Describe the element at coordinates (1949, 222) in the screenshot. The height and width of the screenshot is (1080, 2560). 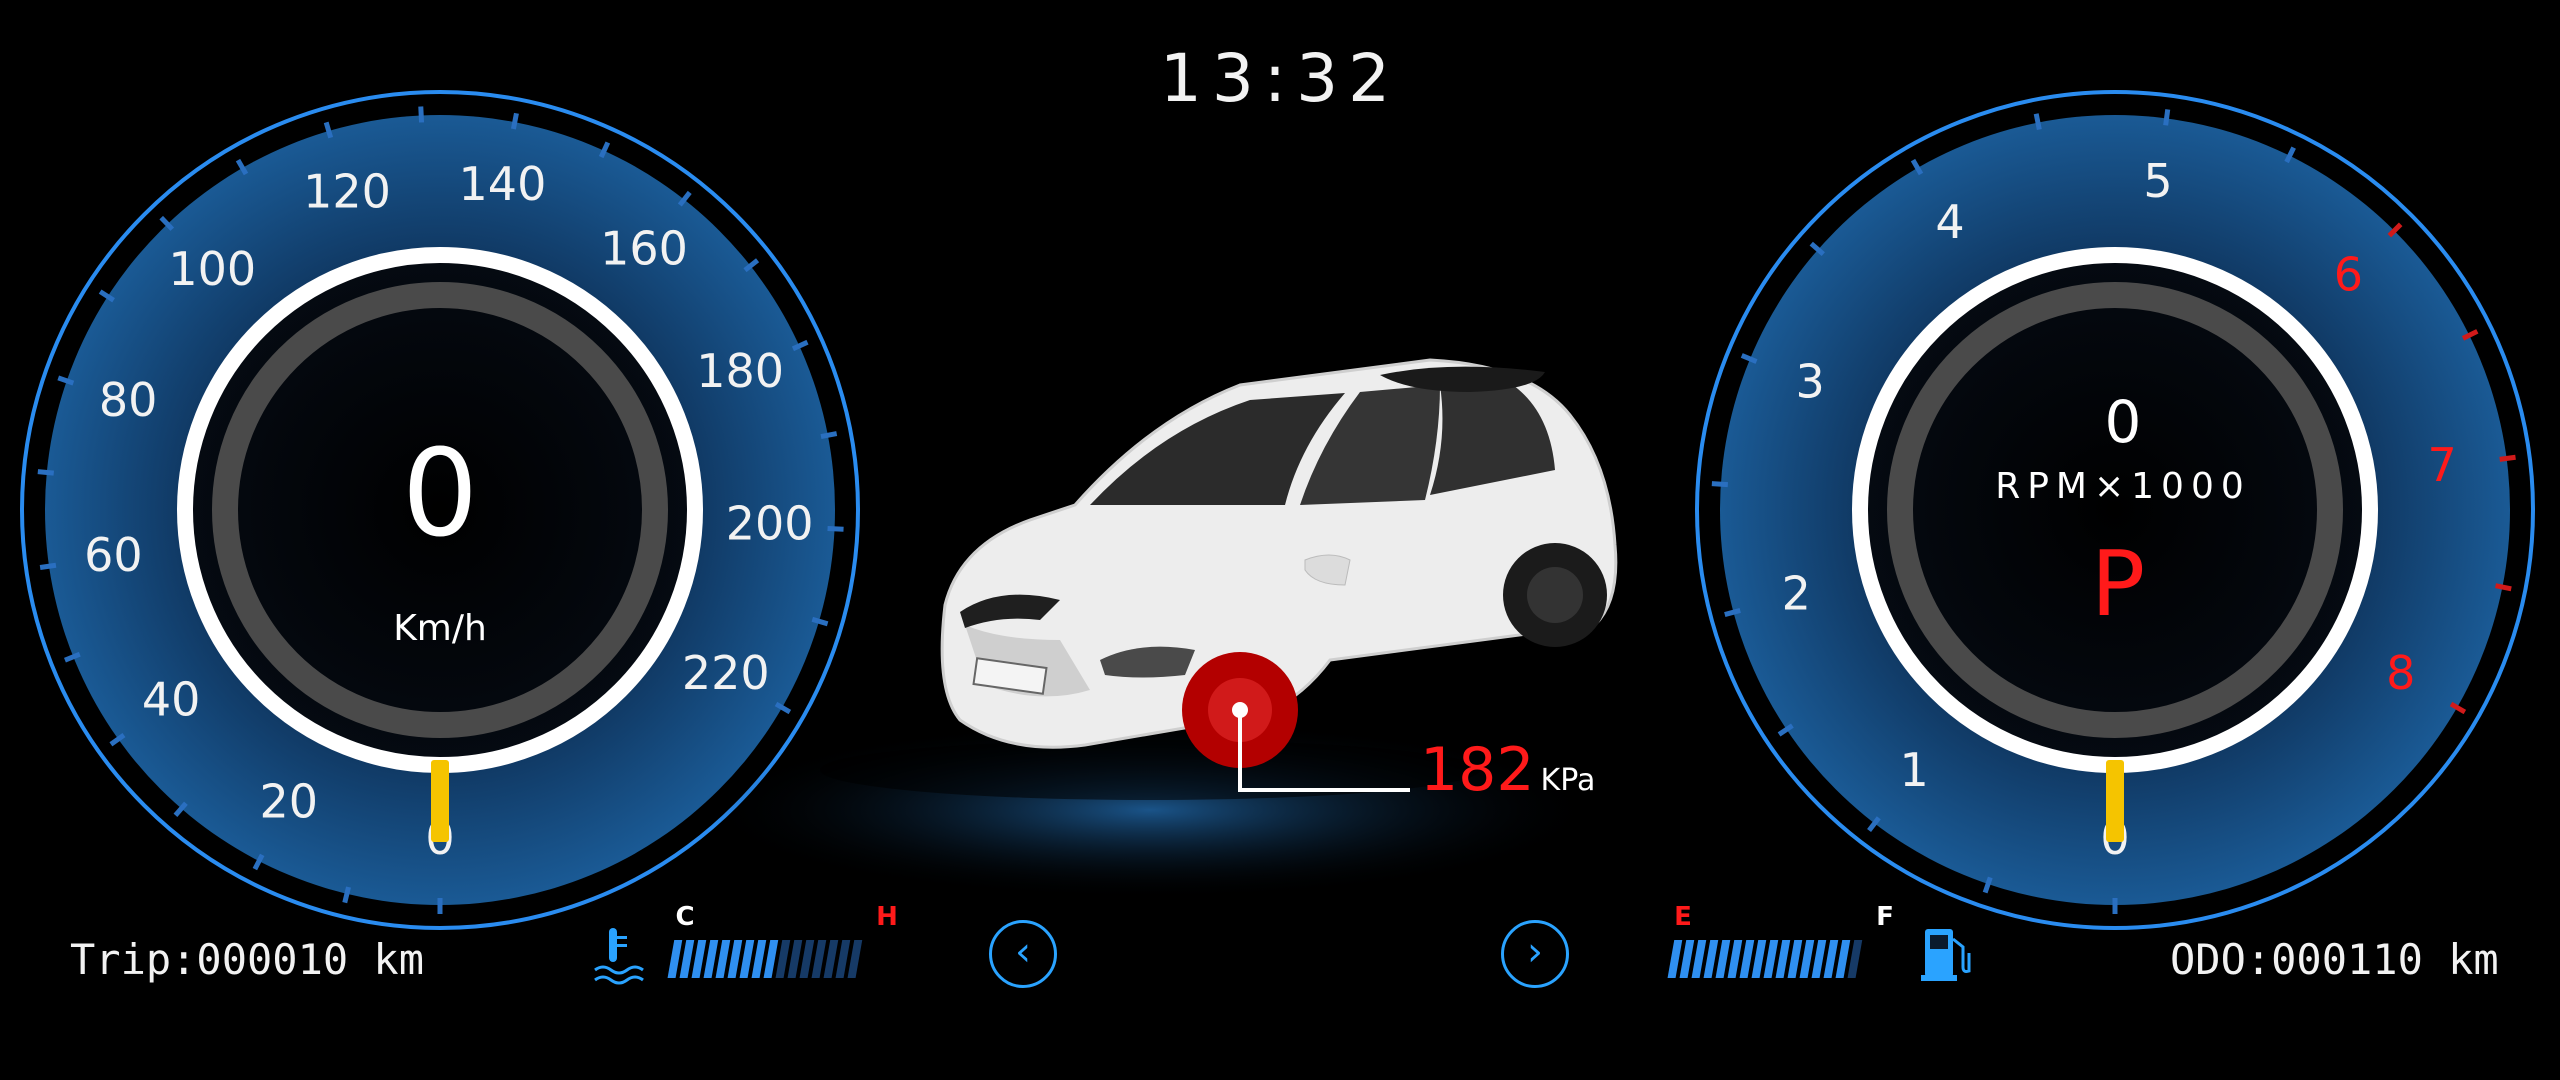
I see `rpm-tick-label: 4` at that location.